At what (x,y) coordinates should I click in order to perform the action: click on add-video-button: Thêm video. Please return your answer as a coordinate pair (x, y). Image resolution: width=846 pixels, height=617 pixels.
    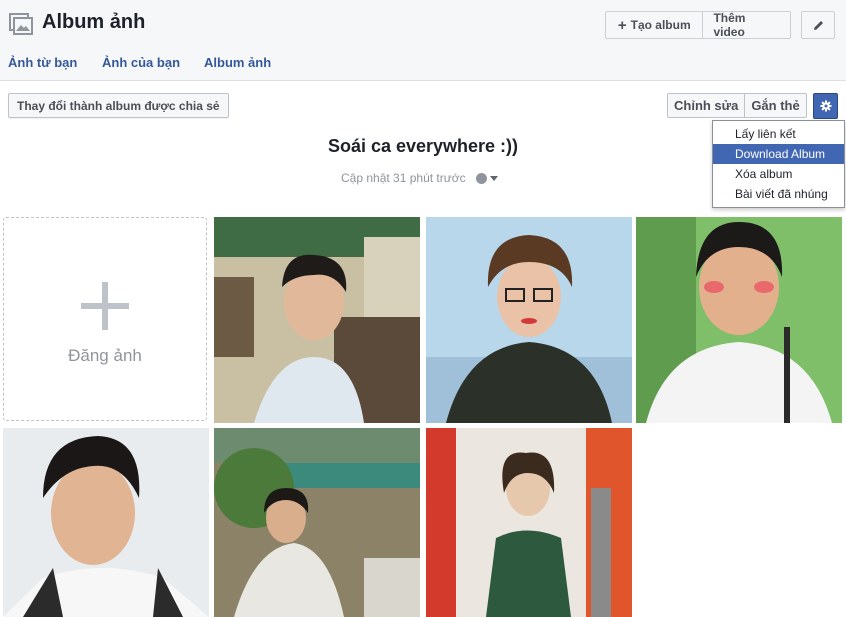
    Looking at the image, I should click on (746, 25).